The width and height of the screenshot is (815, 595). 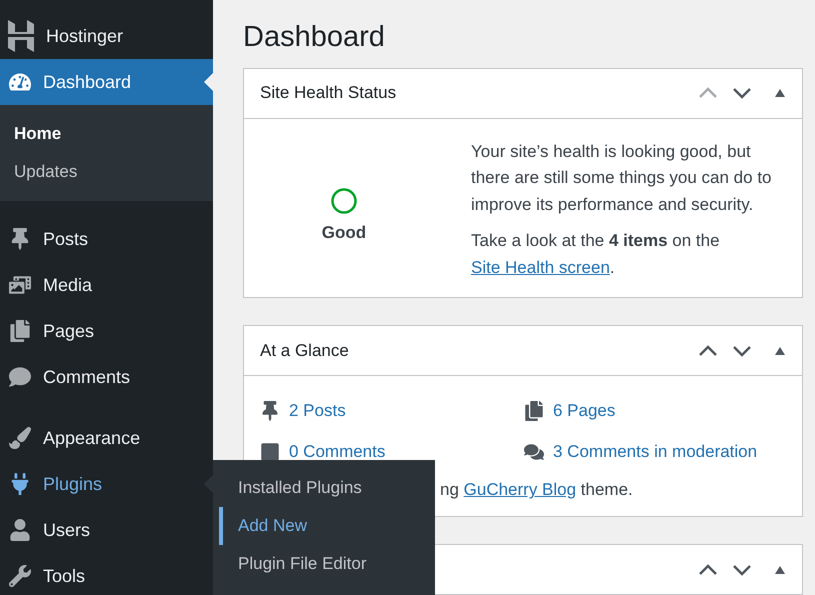 I want to click on logo-icon, so click(x=21, y=36).